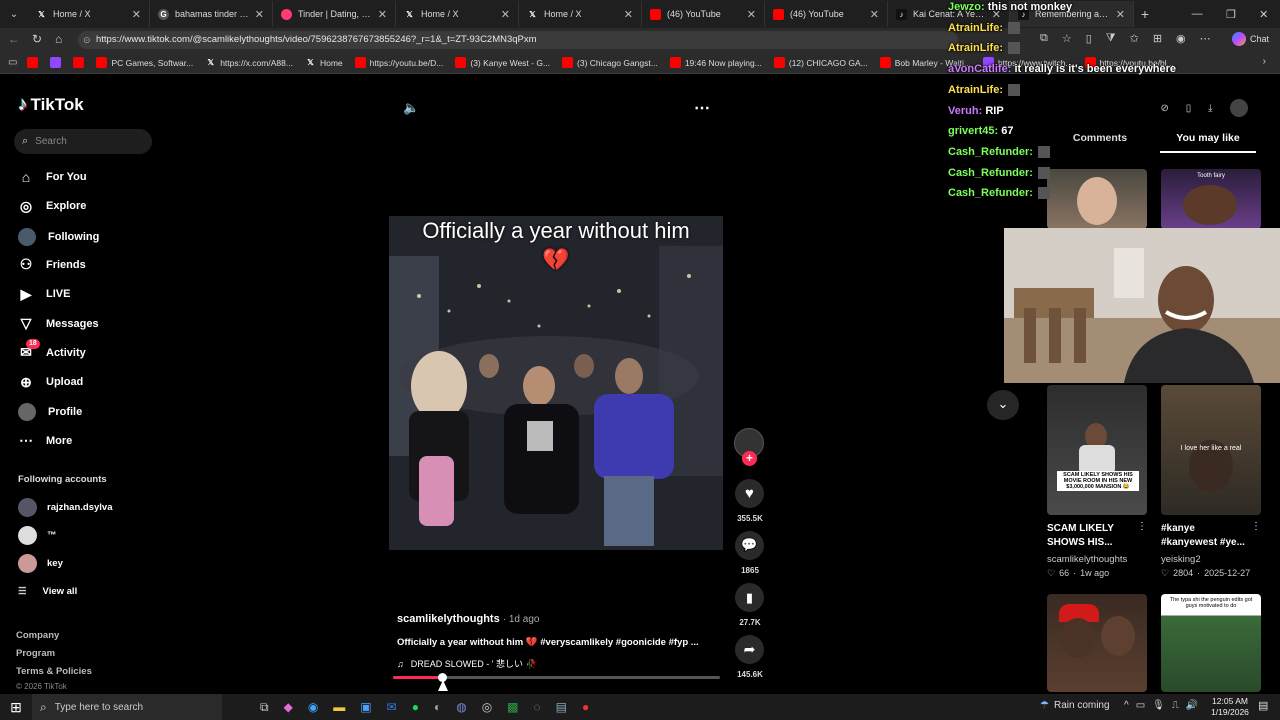 The height and width of the screenshot is (720, 1280). I want to click on split-screen-icon: ⧉, so click(1044, 38).